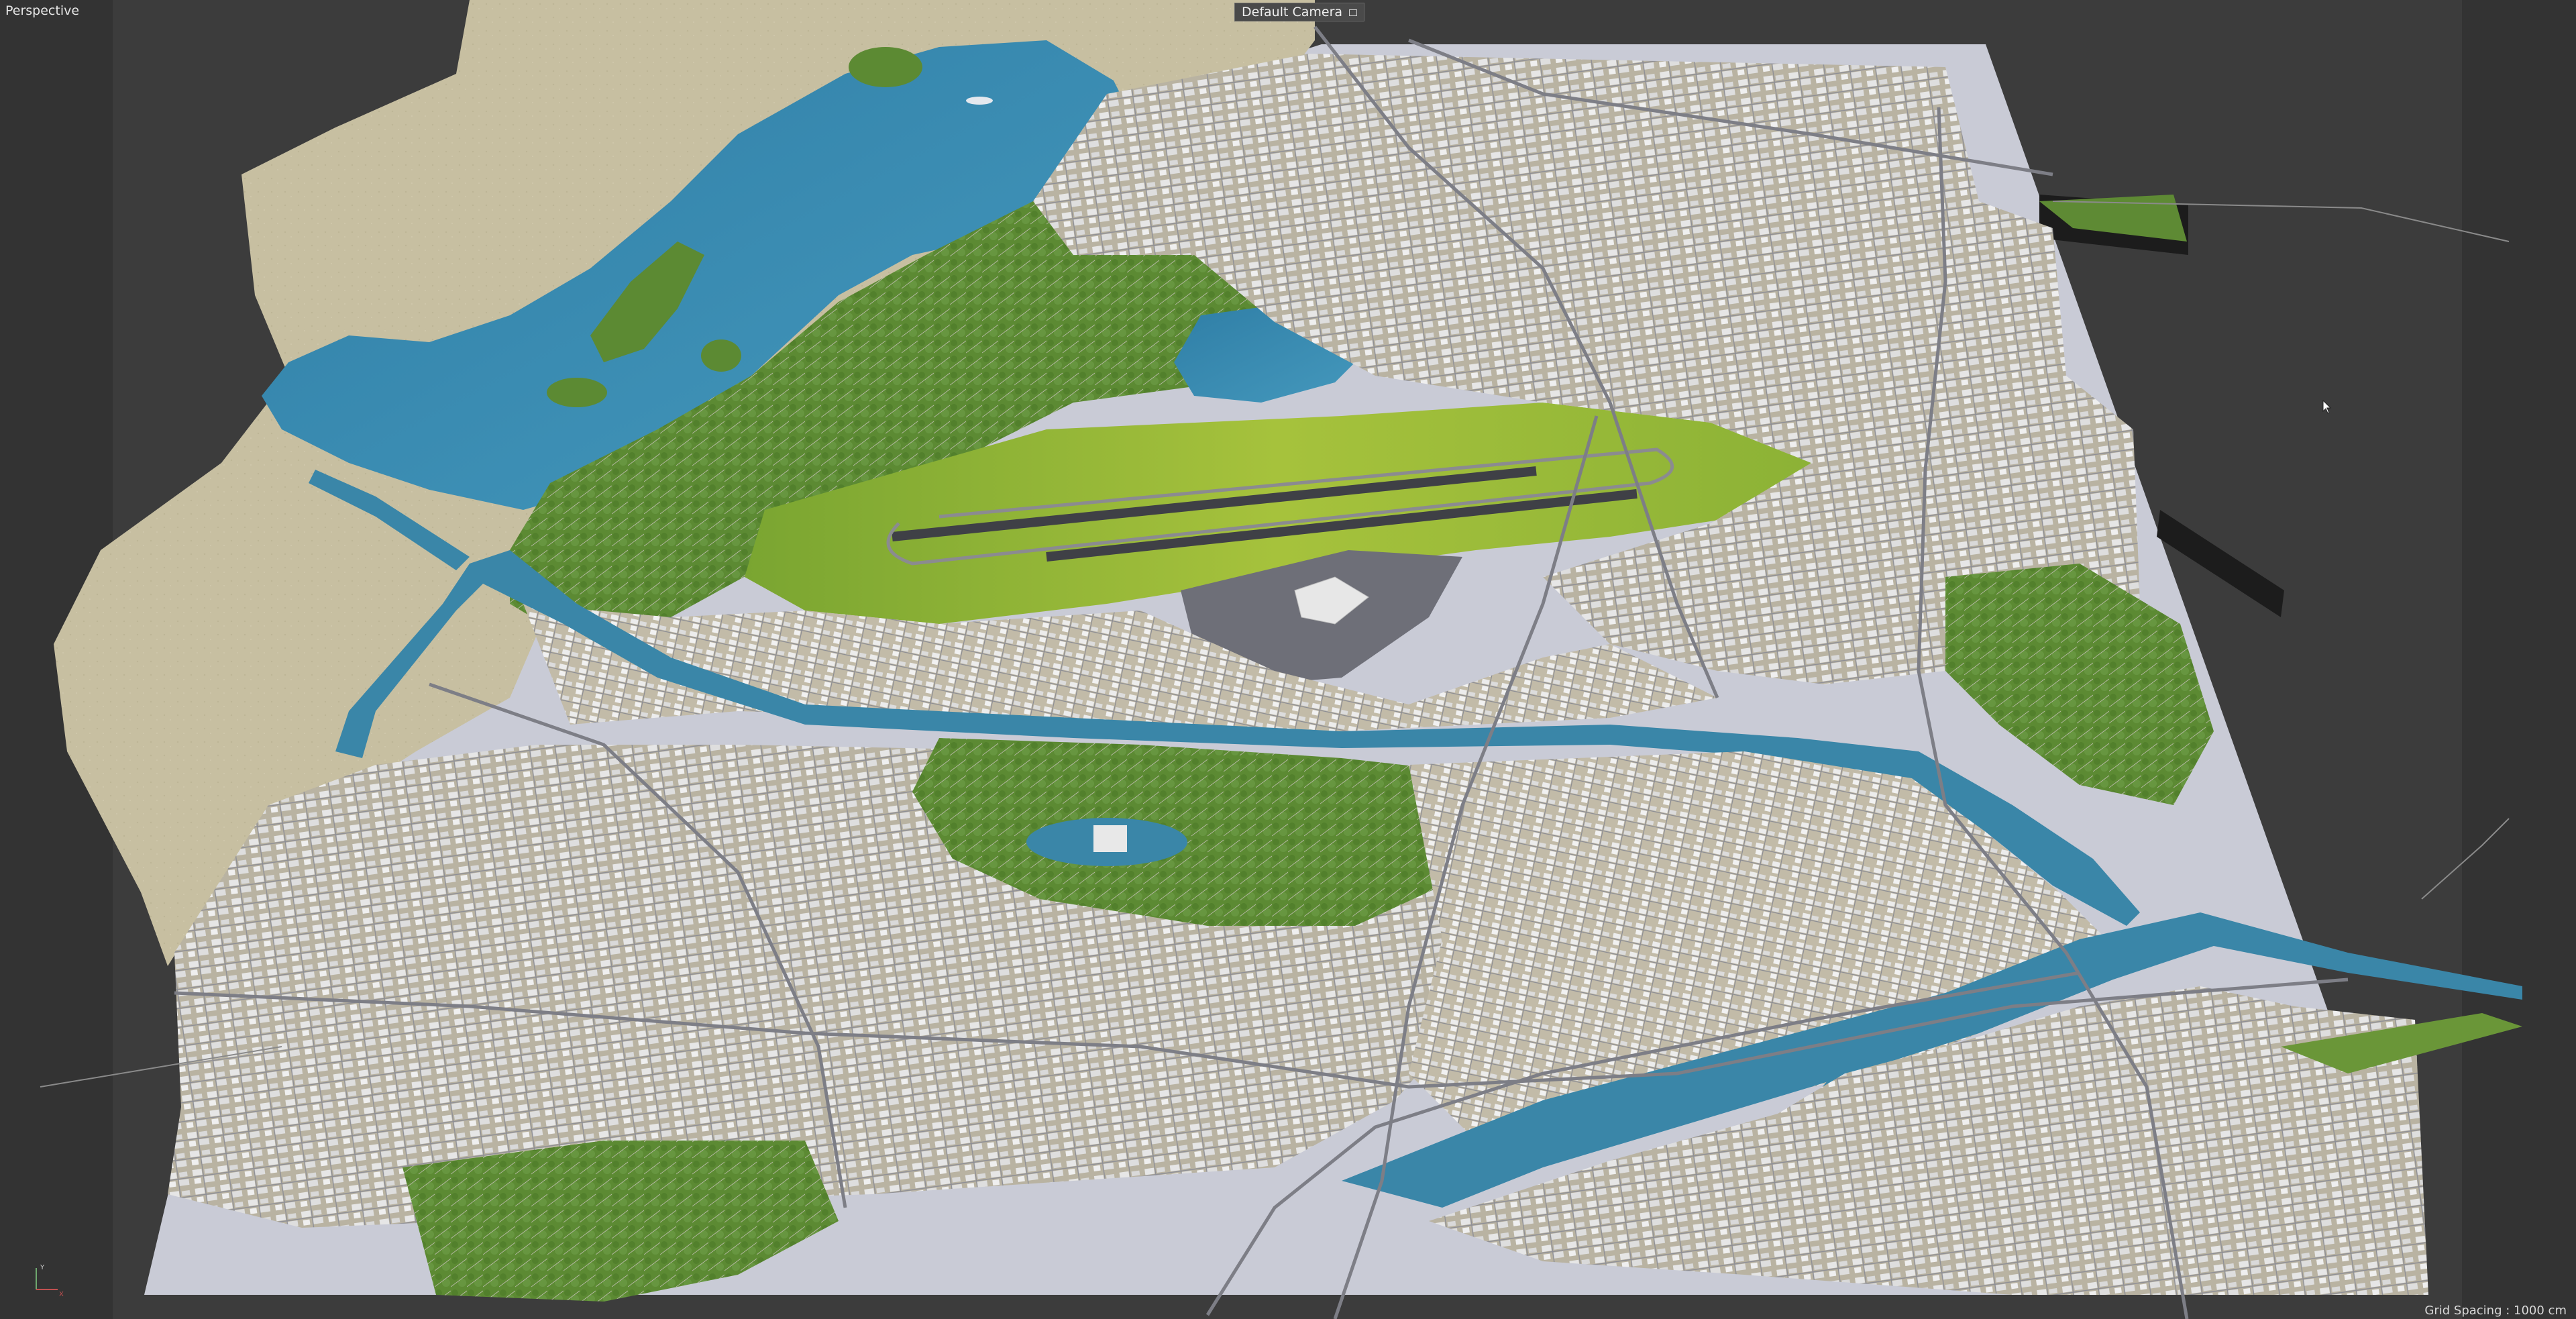 Image resolution: width=2576 pixels, height=1319 pixels. Describe the element at coordinates (42, 11) in the screenshot. I see `view-mode-label: Perspective` at that location.